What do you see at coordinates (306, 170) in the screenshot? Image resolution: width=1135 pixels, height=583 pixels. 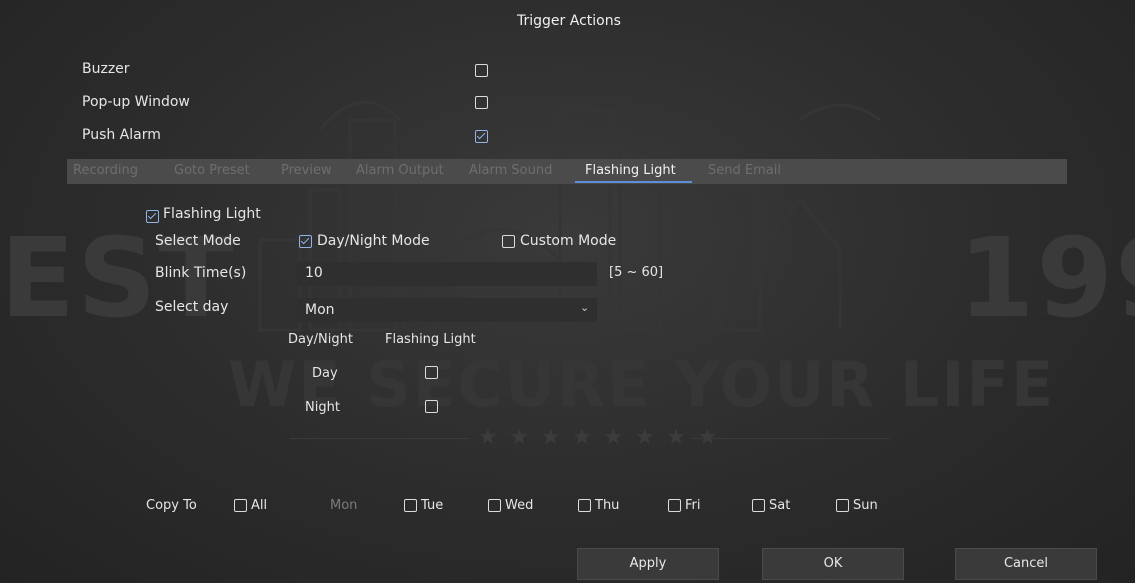 I see `tab-preview: Preview` at bounding box center [306, 170].